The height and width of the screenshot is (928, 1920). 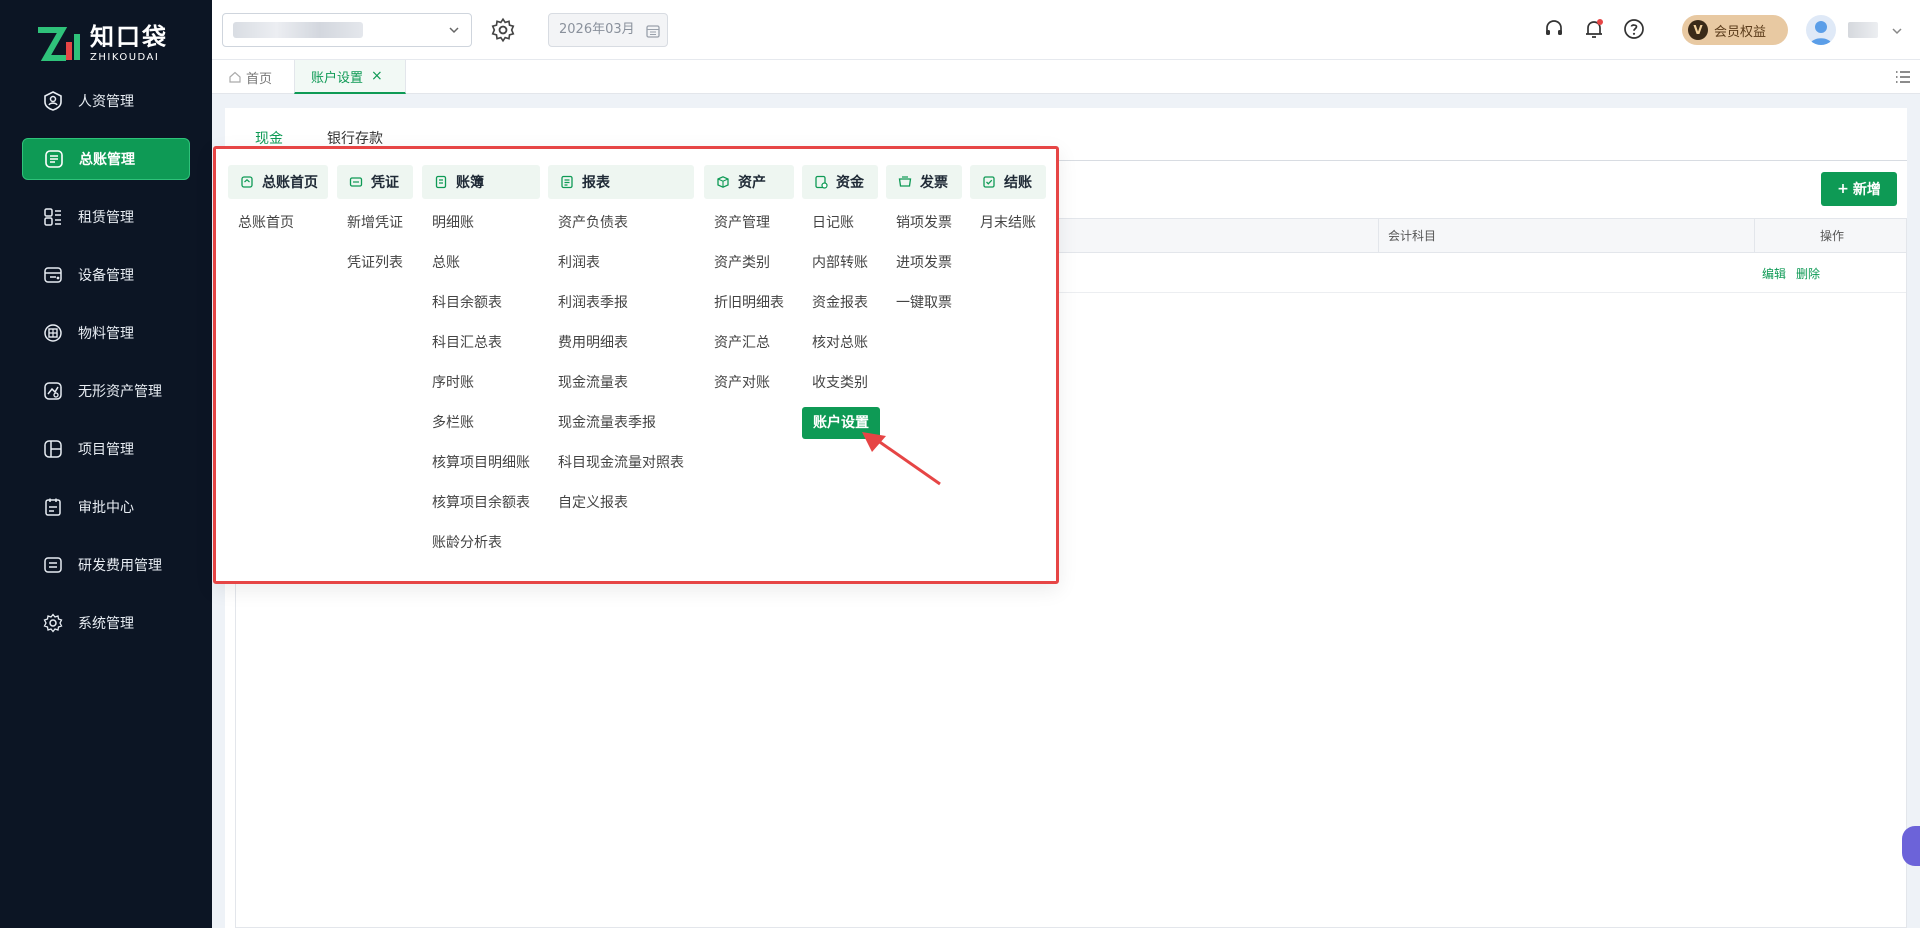 What do you see at coordinates (608, 30) in the screenshot?
I see `period-picker: 2026年03月` at bounding box center [608, 30].